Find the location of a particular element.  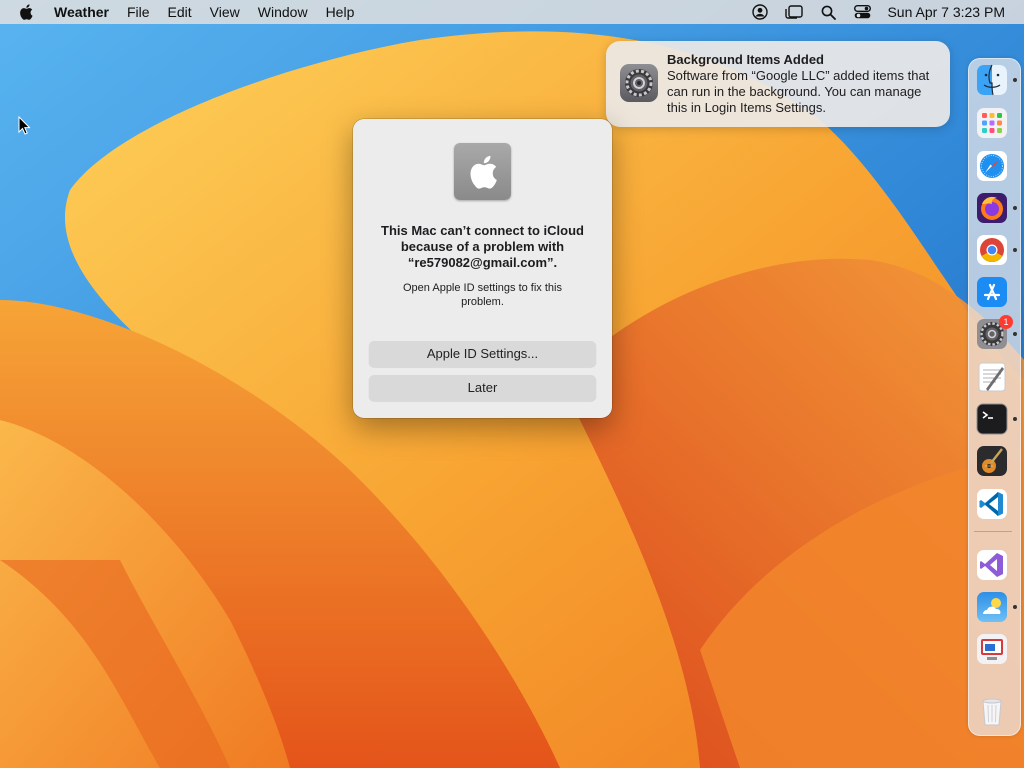

weather-icon is located at coordinates (992, 607).